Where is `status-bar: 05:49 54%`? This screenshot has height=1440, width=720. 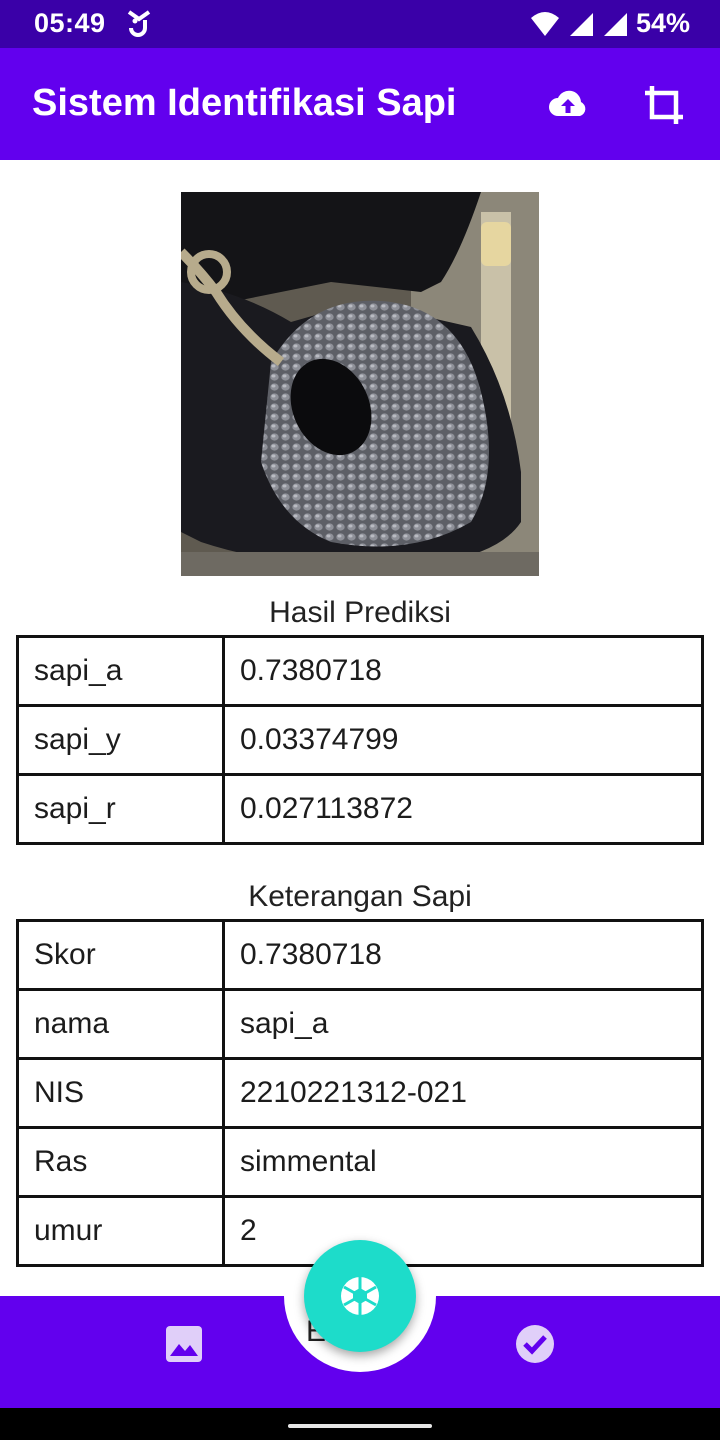
status-bar: 05:49 54% is located at coordinates (360, 24).